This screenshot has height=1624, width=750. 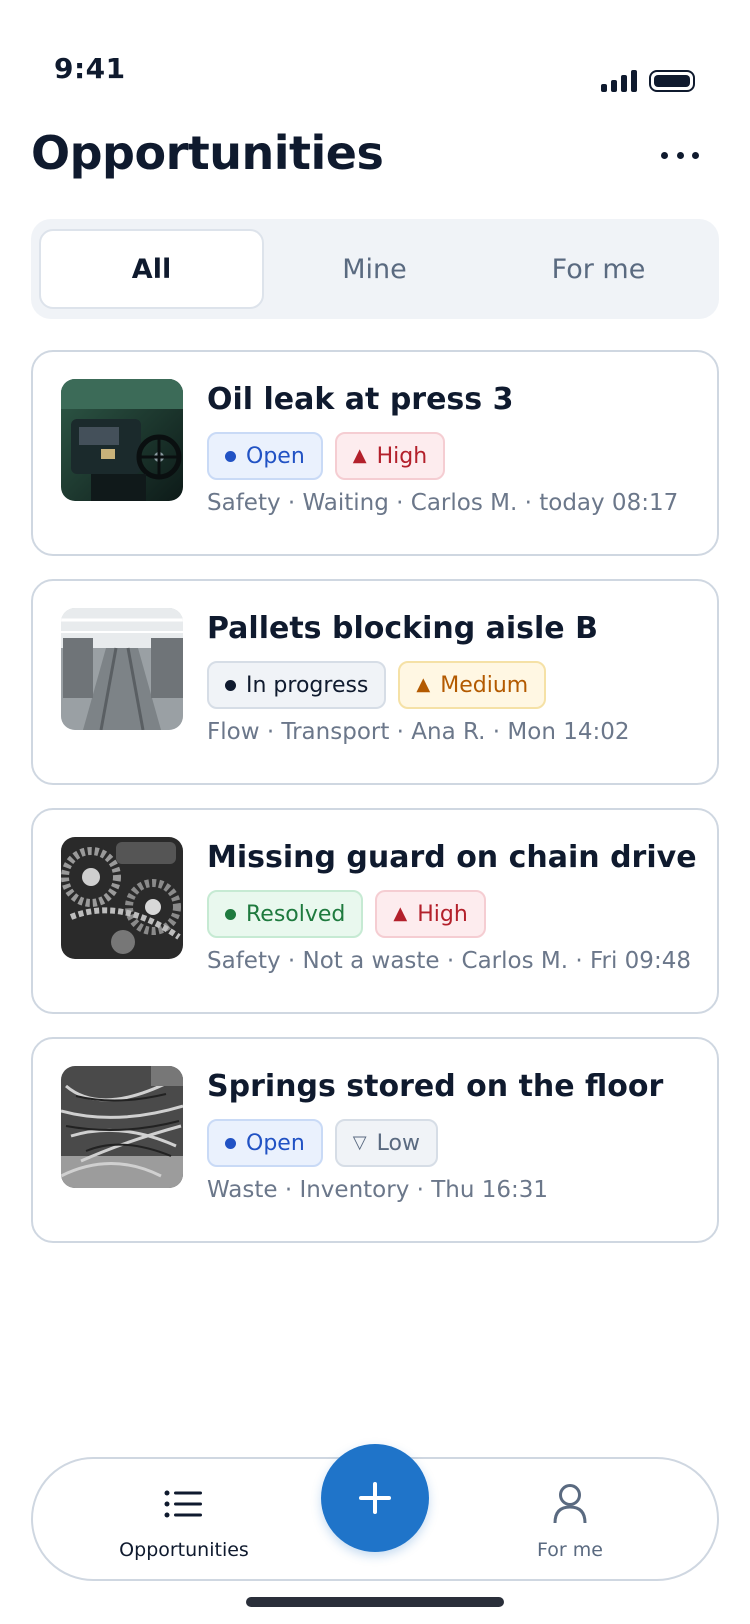 What do you see at coordinates (151, 269) in the screenshot?
I see `tab-all: All` at bounding box center [151, 269].